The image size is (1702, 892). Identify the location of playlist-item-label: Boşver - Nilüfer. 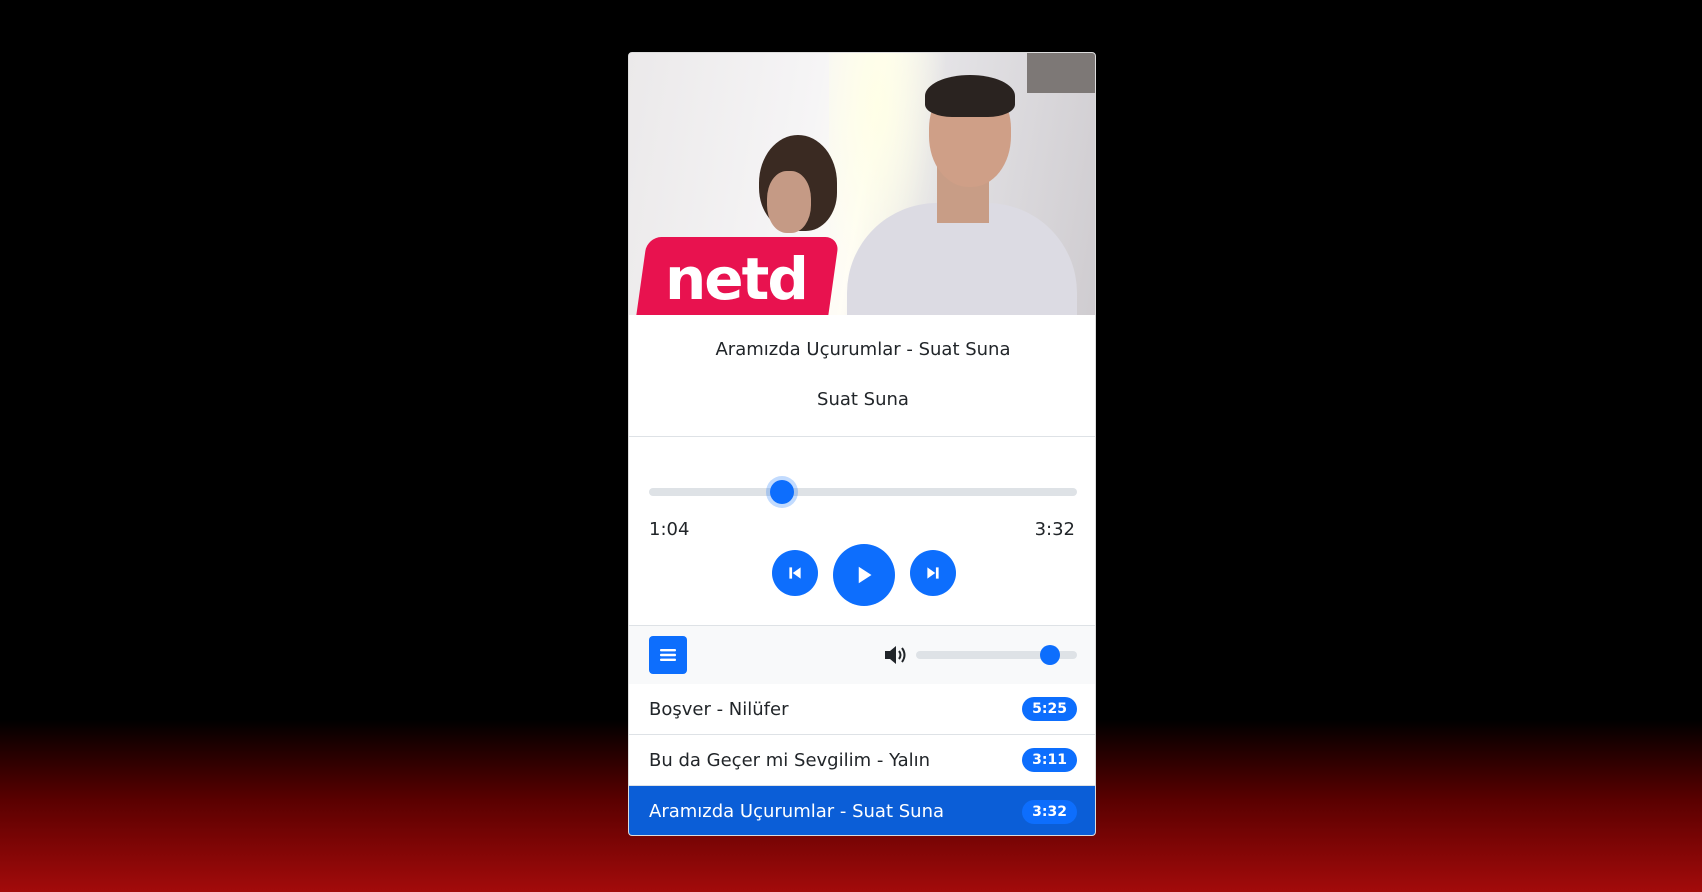
(719, 709).